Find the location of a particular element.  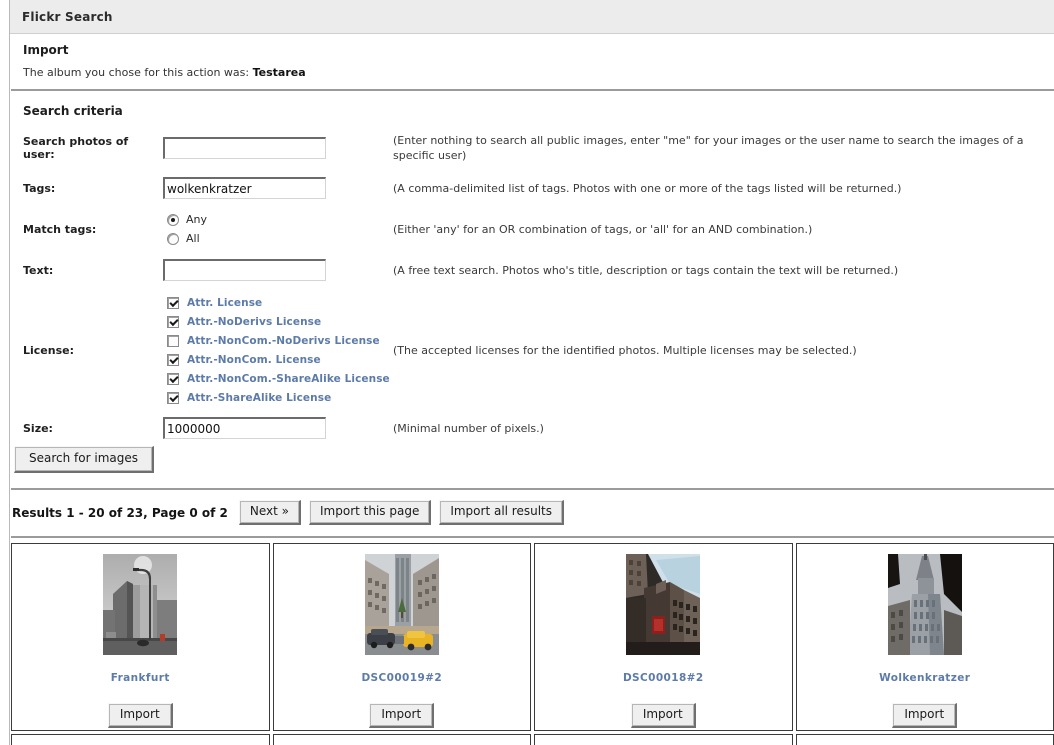

label-tags: Tags: is located at coordinates (39, 188).